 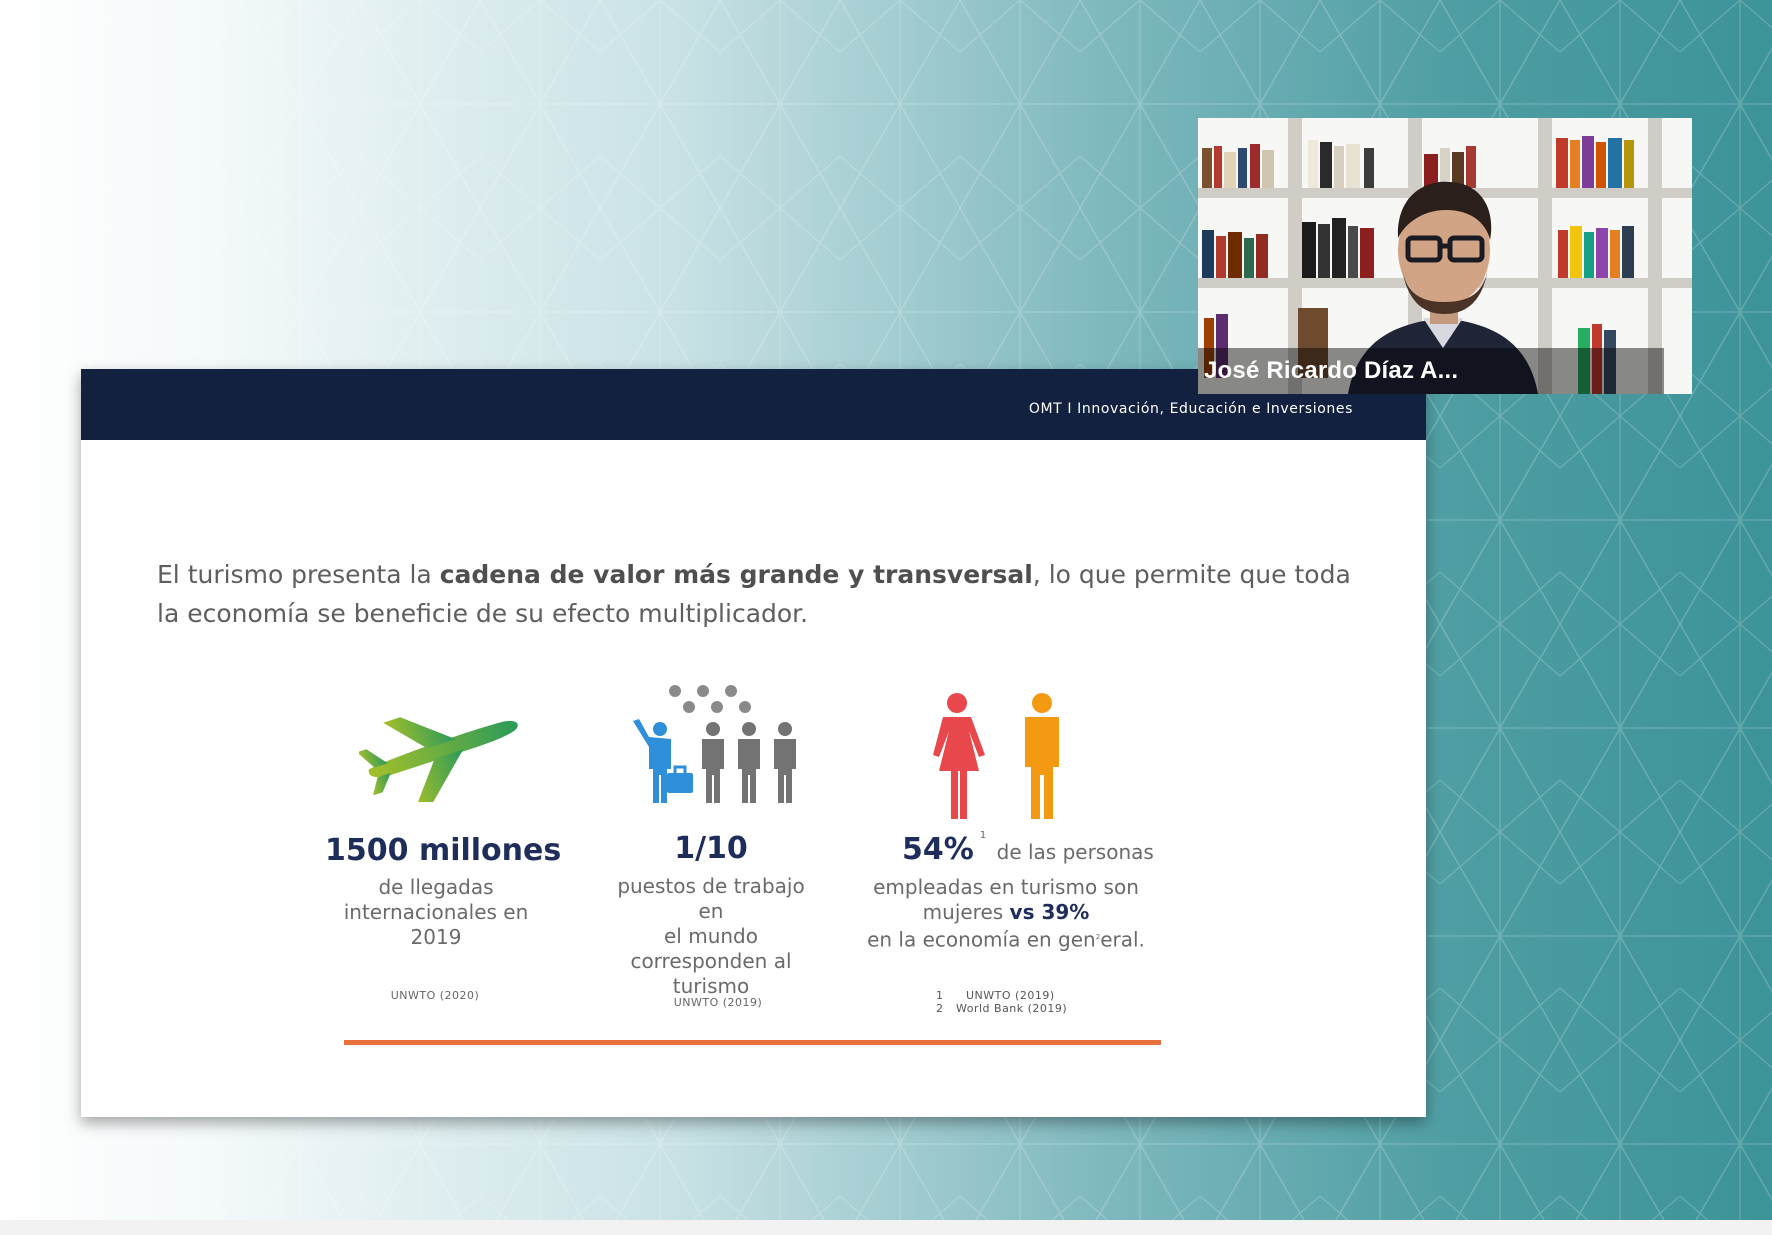 I want to click on stat-3-footnote-ref: 1, so click(x=983, y=835).